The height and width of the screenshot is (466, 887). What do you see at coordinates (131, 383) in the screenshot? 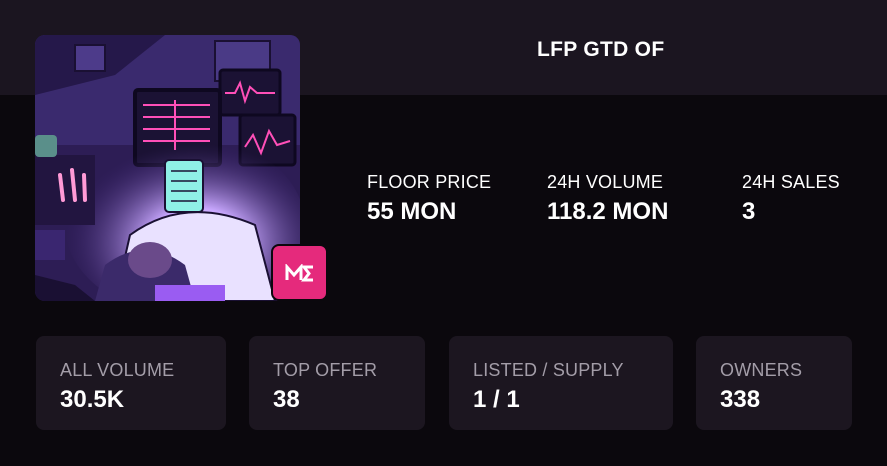
I see `card-all-volume: ALL VOLUME 30.5K` at bounding box center [131, 383].